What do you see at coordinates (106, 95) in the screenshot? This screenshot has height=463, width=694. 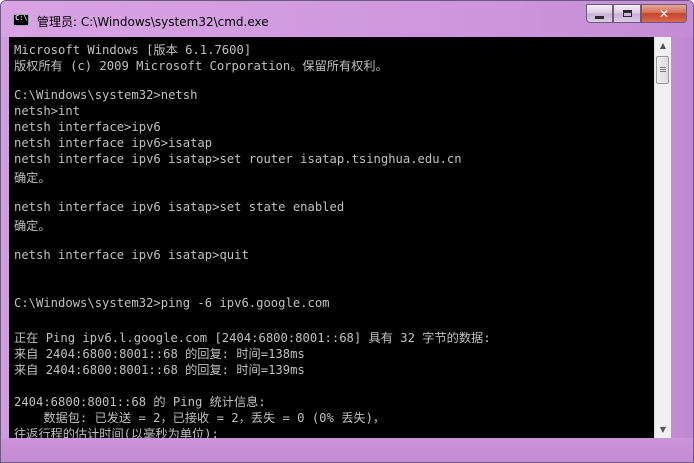 I see `console-line: C:\Windows\system32>netsh` at bounding box center [106, 95].